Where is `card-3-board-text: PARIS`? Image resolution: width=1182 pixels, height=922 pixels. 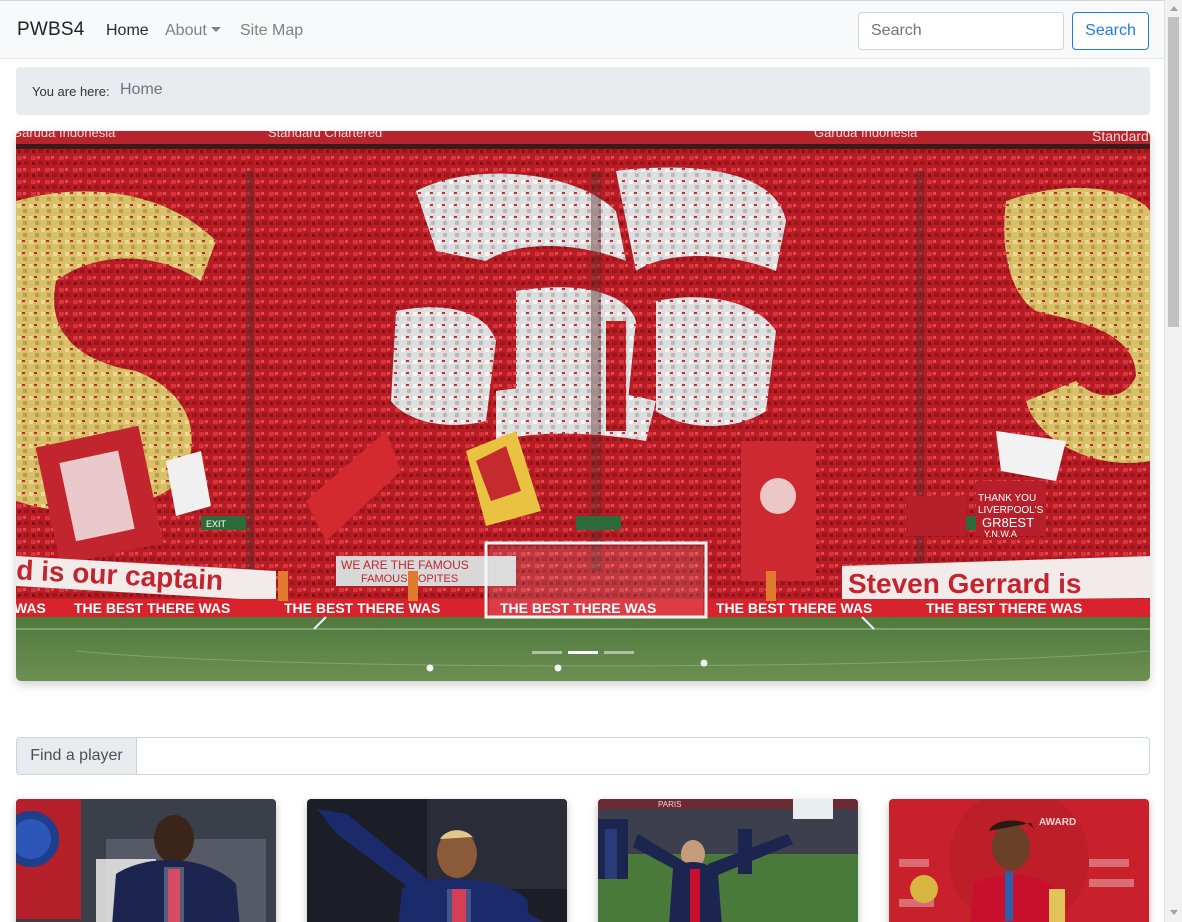 card-3-board-text: PARIS is located at coordinates (669, 804).